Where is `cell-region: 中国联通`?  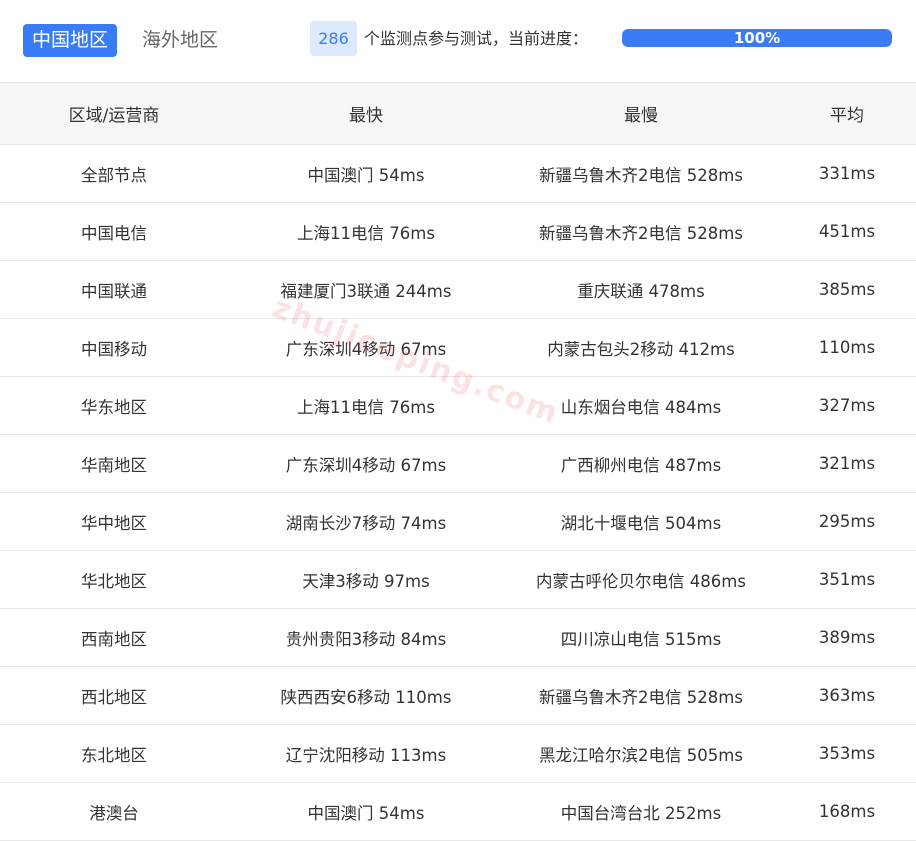 cell-region: 中国联通 is located at coordinates (114, 289).